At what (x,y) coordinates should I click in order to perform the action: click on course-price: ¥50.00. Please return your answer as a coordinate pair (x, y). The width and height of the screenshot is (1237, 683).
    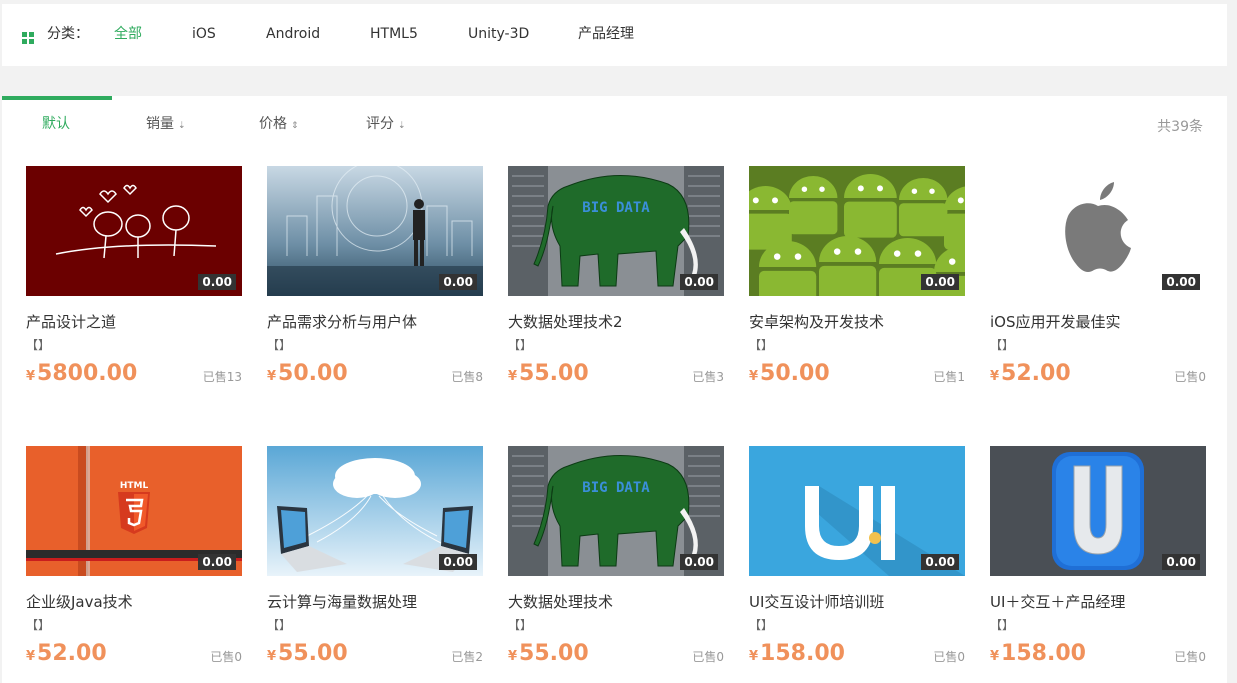
    Looking at the image, I should click on (307, 374).